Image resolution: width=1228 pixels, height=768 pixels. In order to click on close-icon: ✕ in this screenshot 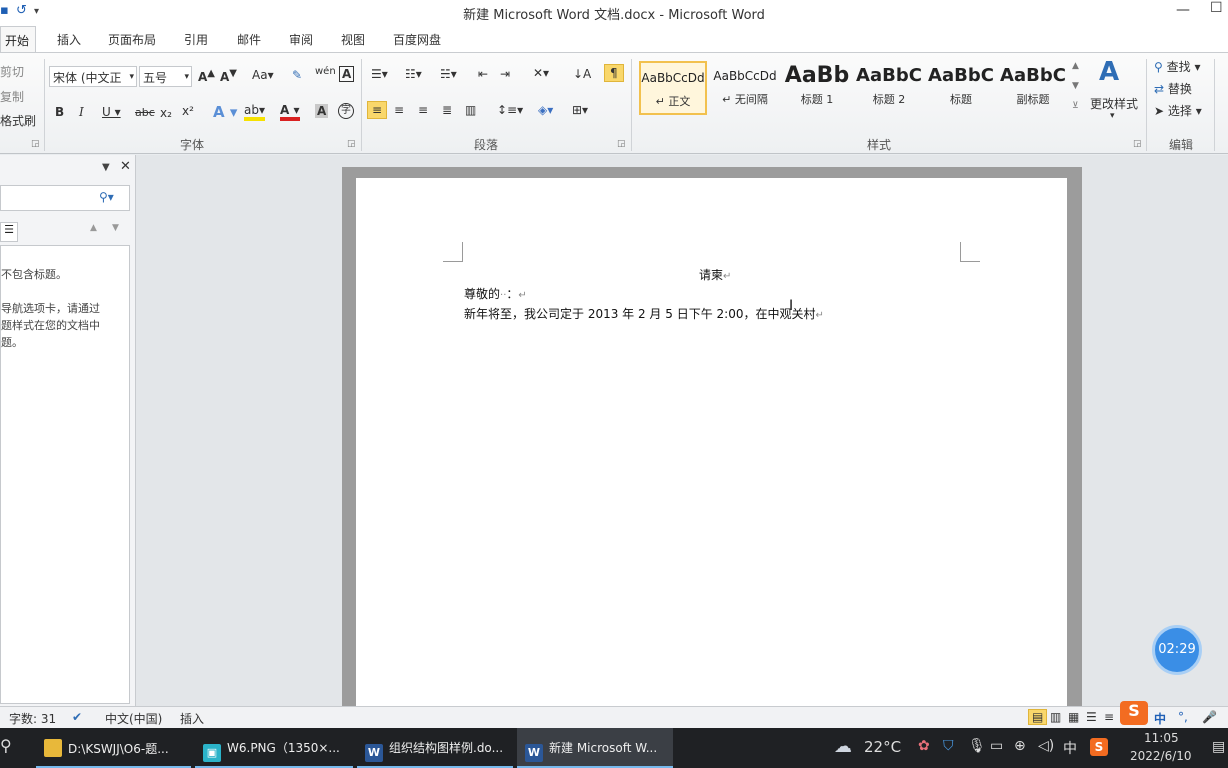, I will do `click(125, 166)`.